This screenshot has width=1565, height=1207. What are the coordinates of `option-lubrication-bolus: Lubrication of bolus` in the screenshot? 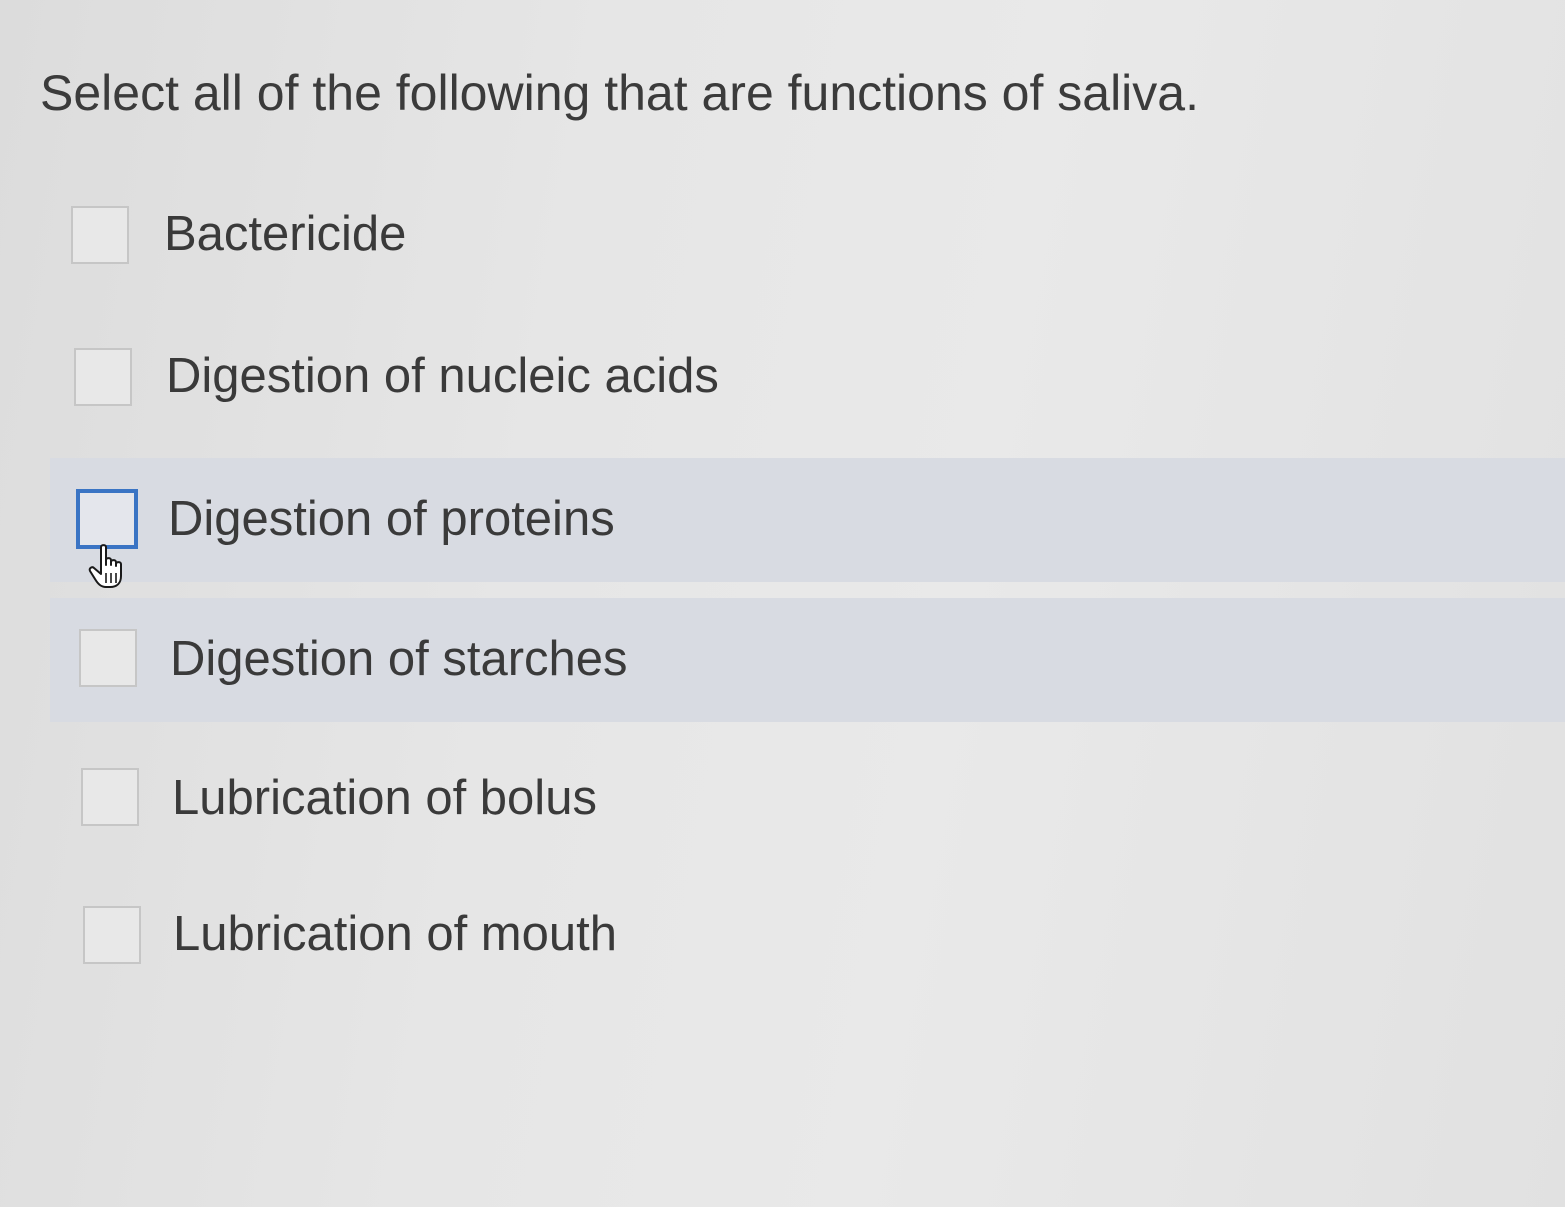 It's located at (807, 799).